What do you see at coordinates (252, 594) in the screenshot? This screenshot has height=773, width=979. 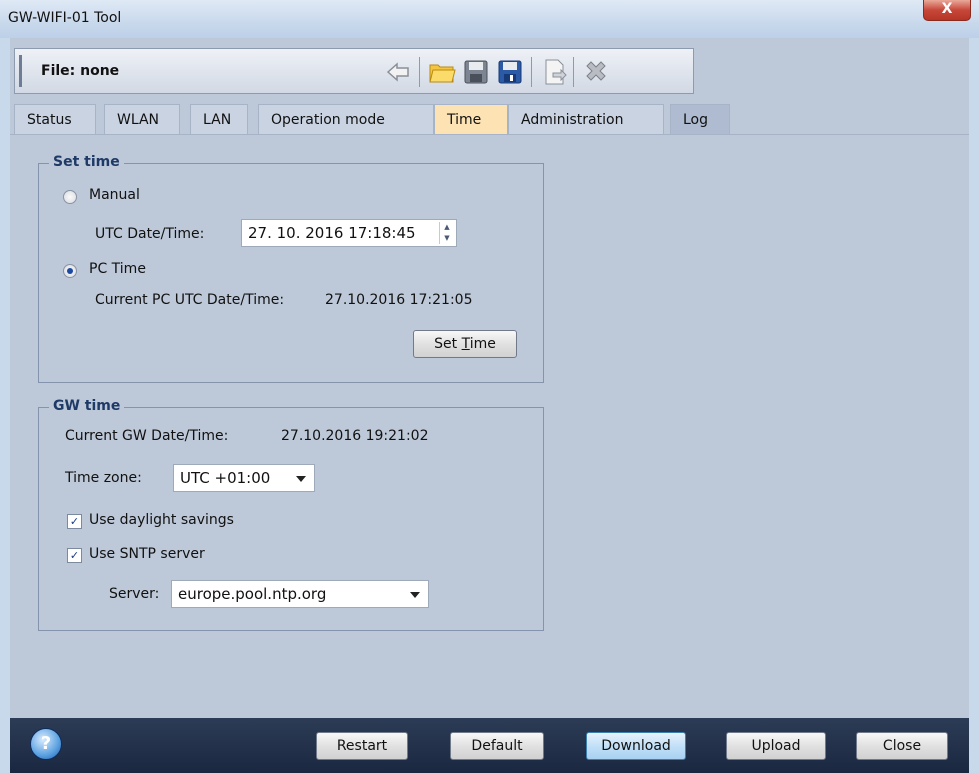 I see `server-value: europe.pool.ntp.org` at bounding box center [252, 594].